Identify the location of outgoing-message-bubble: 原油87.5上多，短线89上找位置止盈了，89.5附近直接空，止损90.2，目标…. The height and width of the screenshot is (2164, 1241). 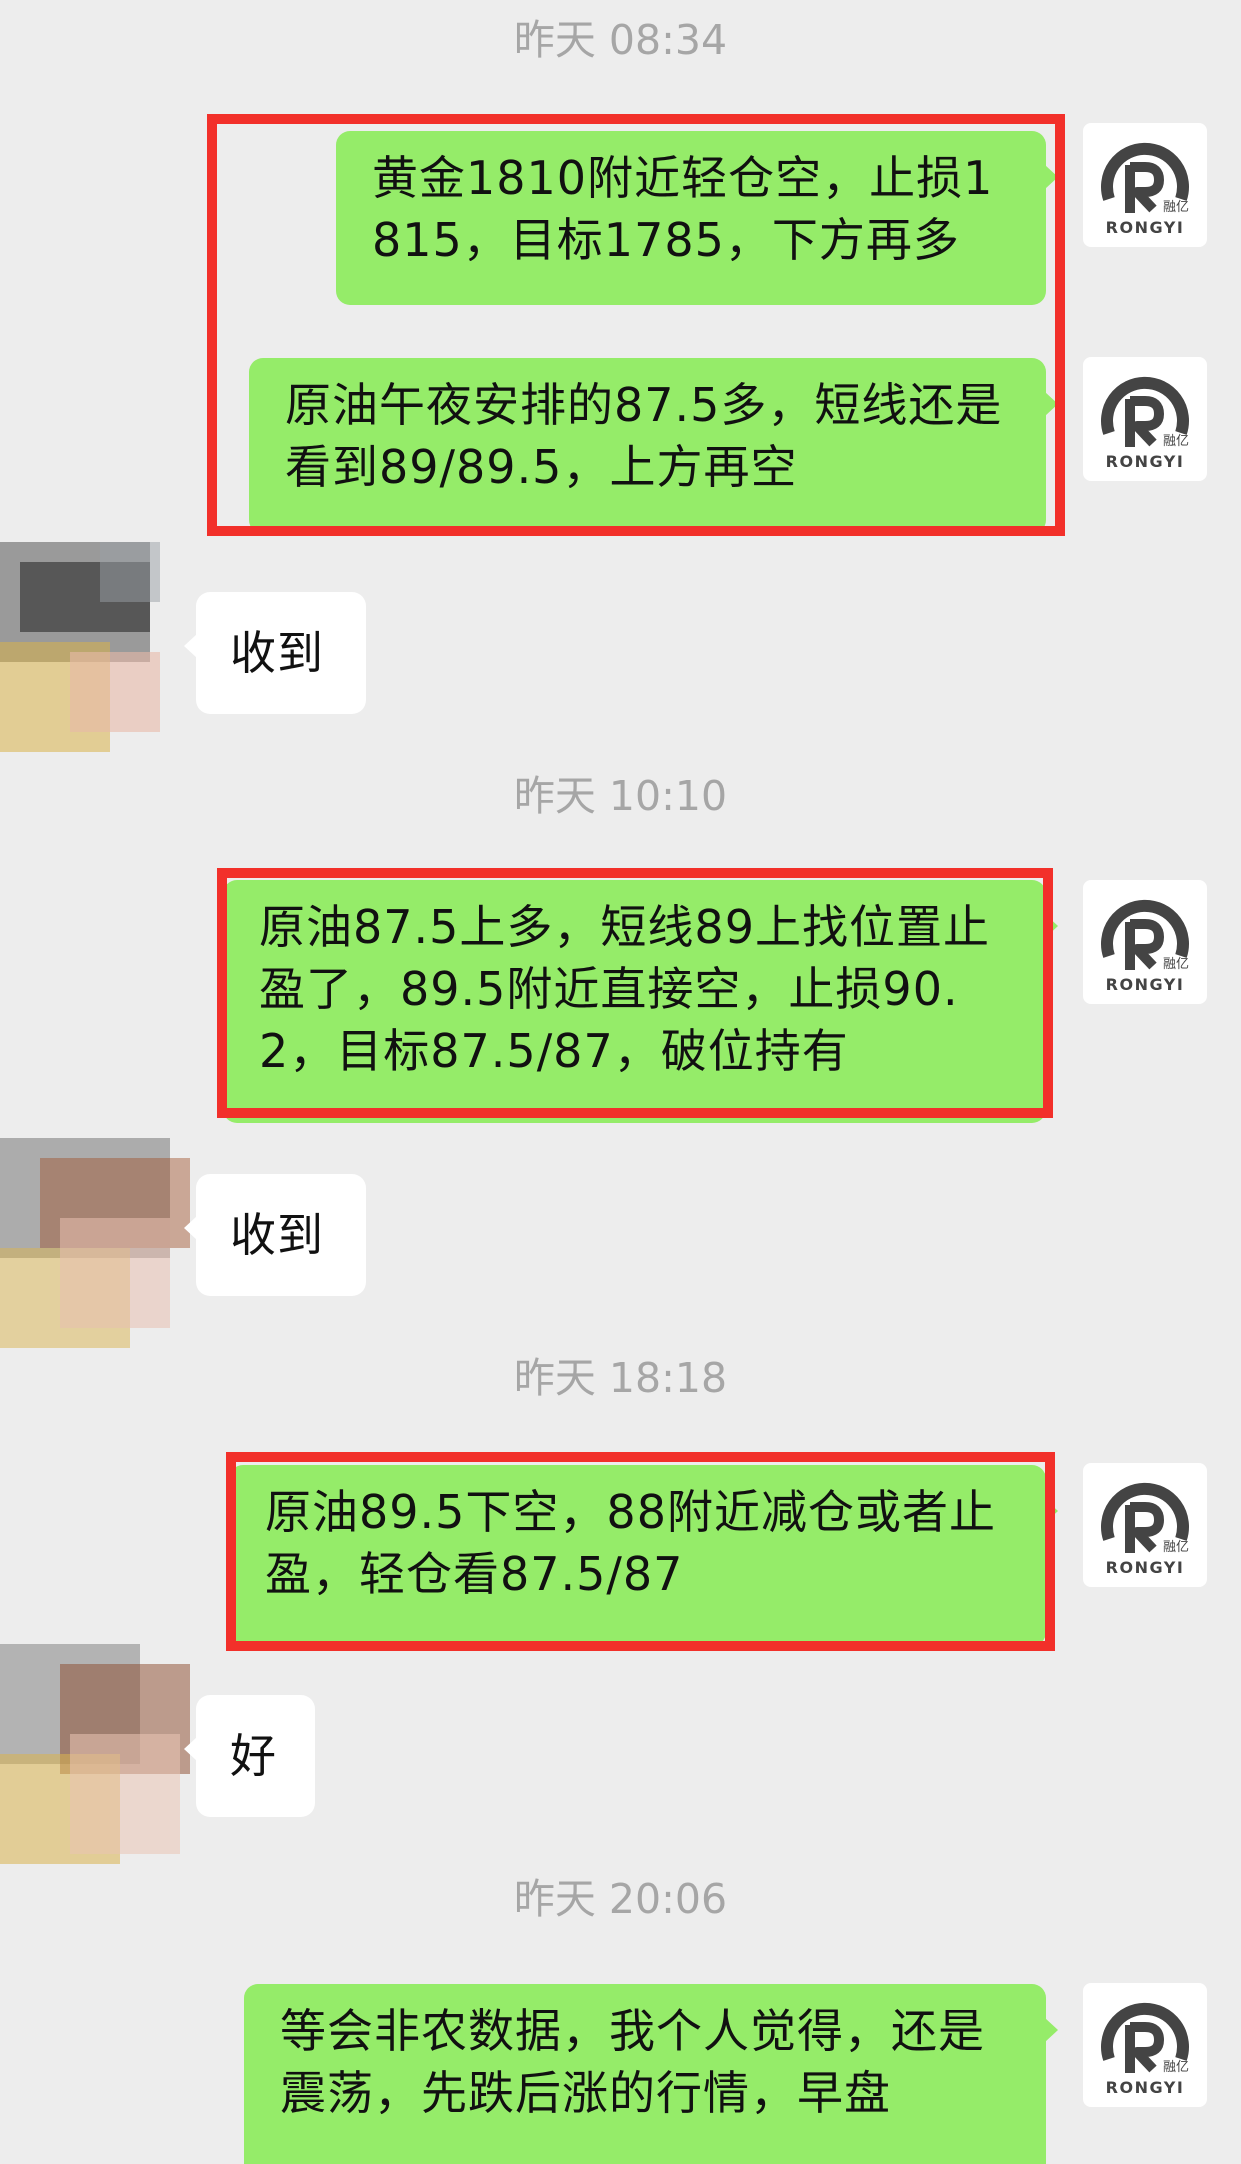
(640, 1001).